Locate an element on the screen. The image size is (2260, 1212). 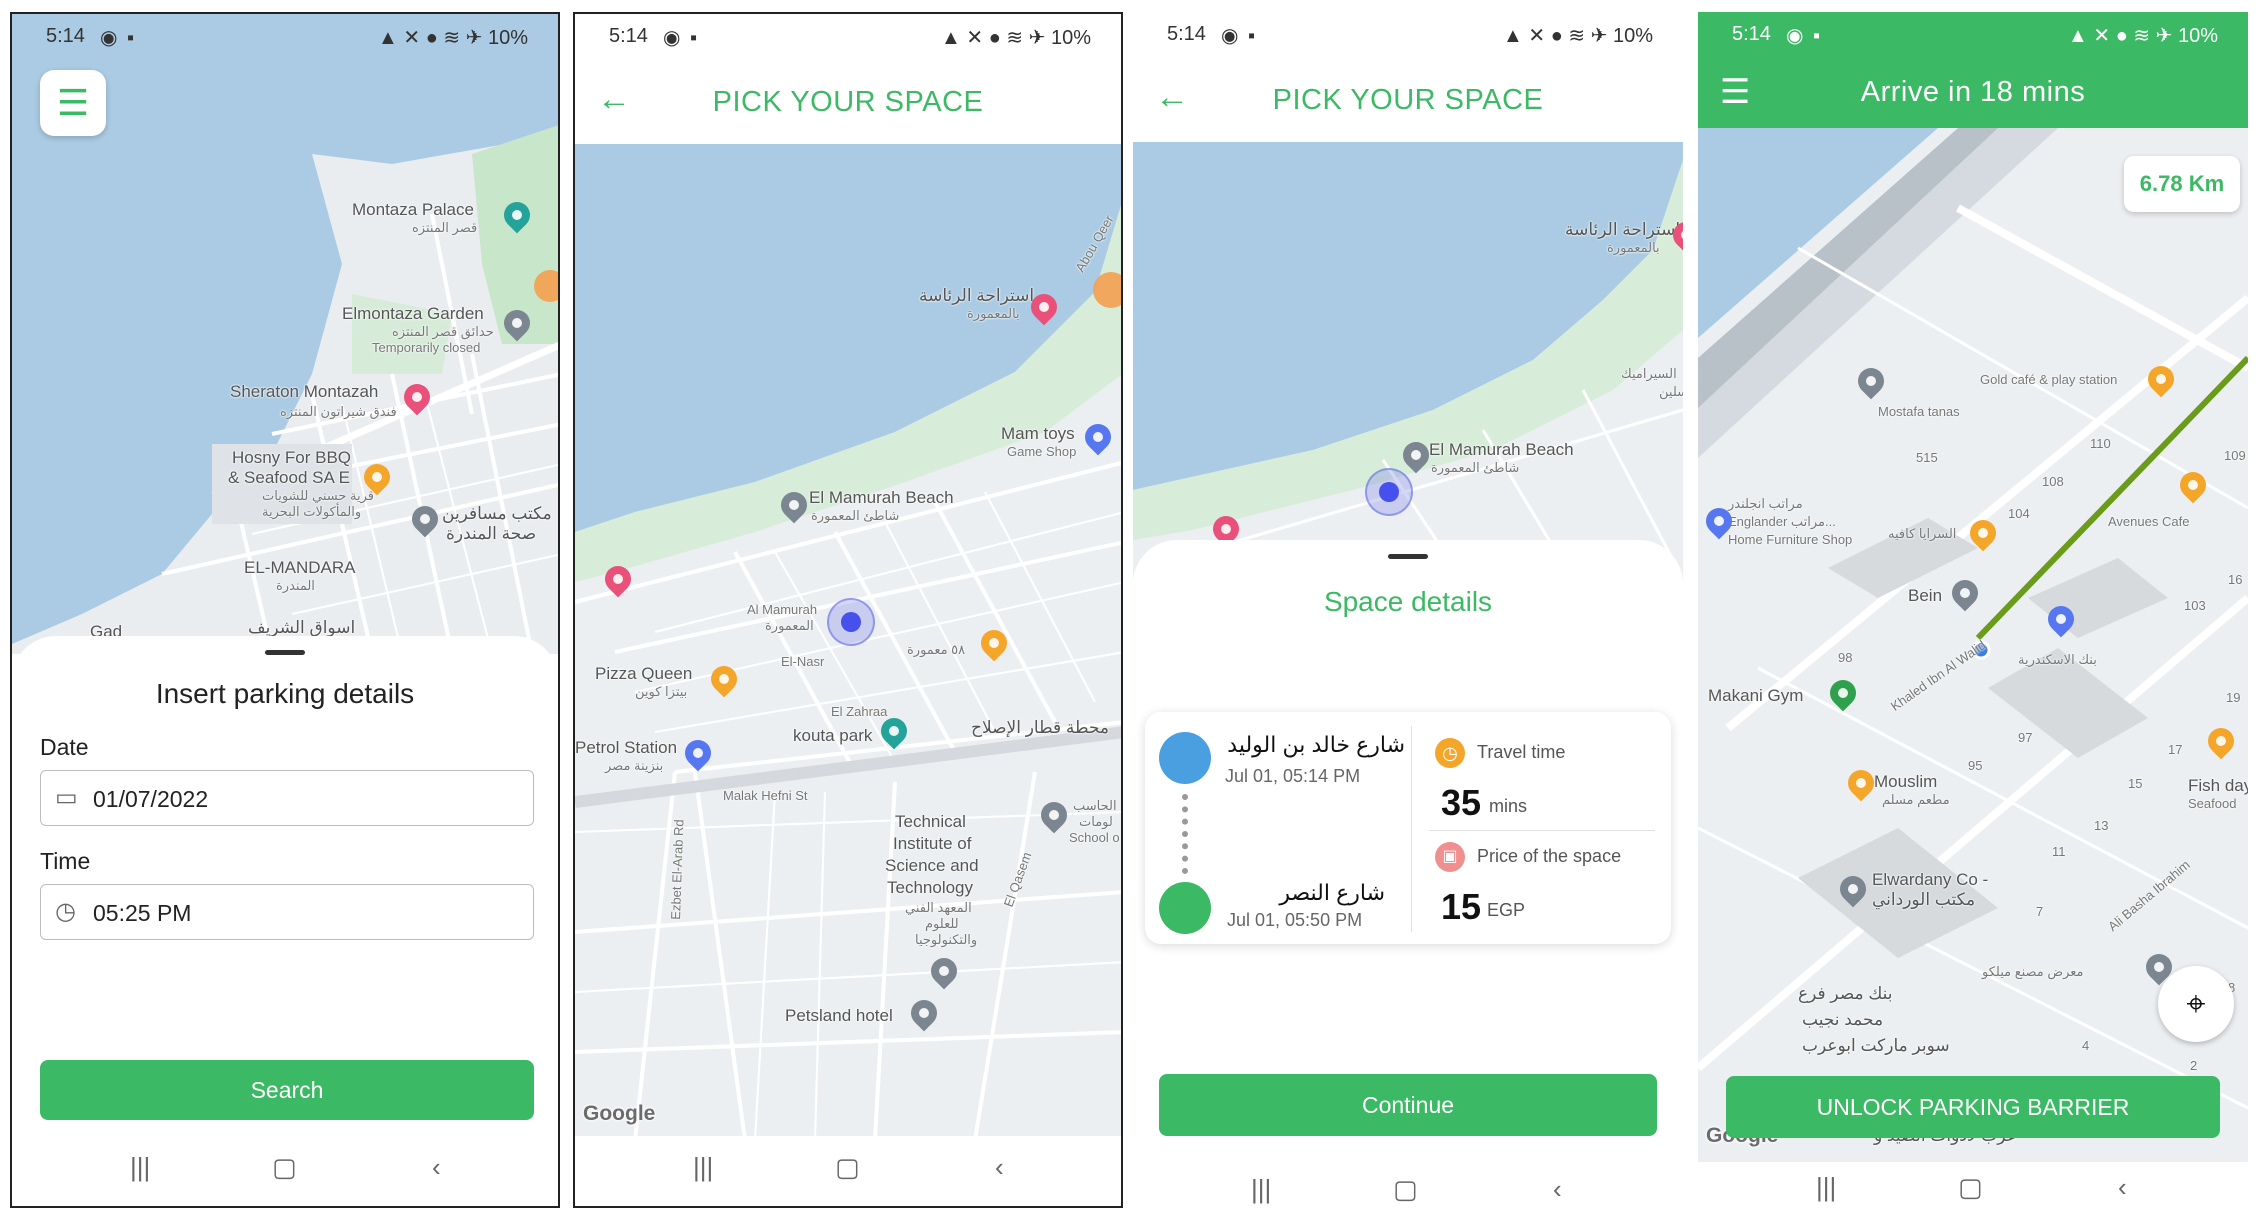
time-field: ◷ 05:25 PM is located at coordinates (287, 912).